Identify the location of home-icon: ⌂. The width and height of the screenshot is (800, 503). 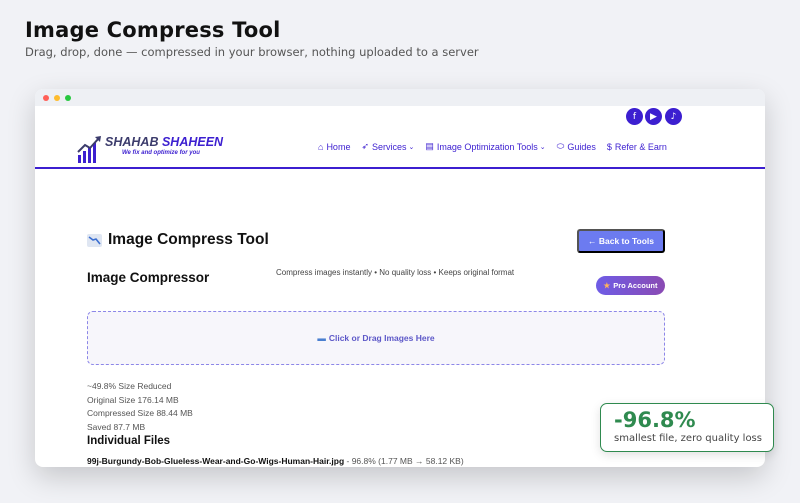
(321, 146).